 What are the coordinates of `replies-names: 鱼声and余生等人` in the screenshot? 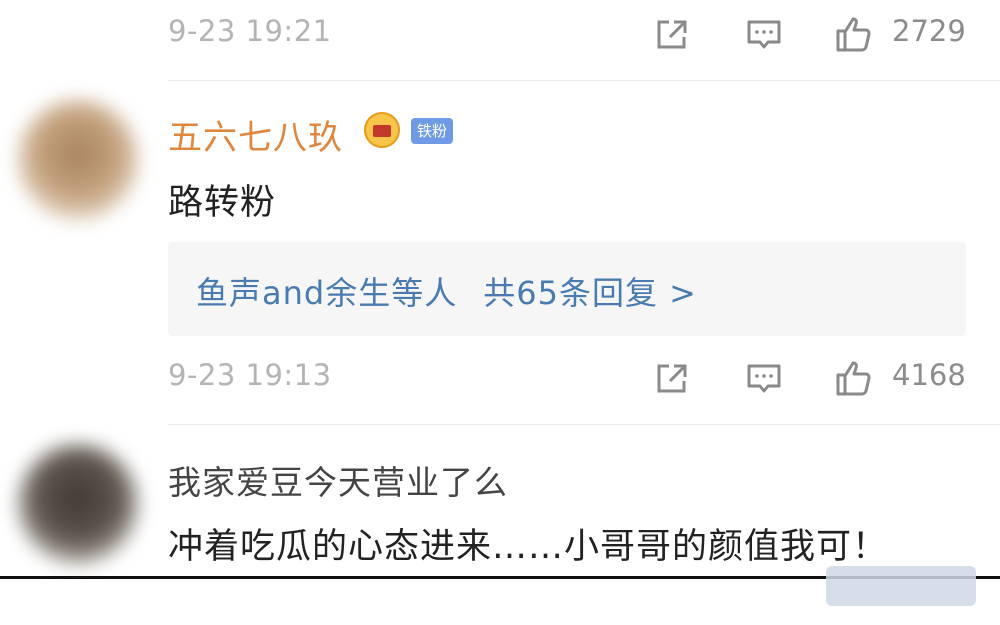 It's located at (327, 293).